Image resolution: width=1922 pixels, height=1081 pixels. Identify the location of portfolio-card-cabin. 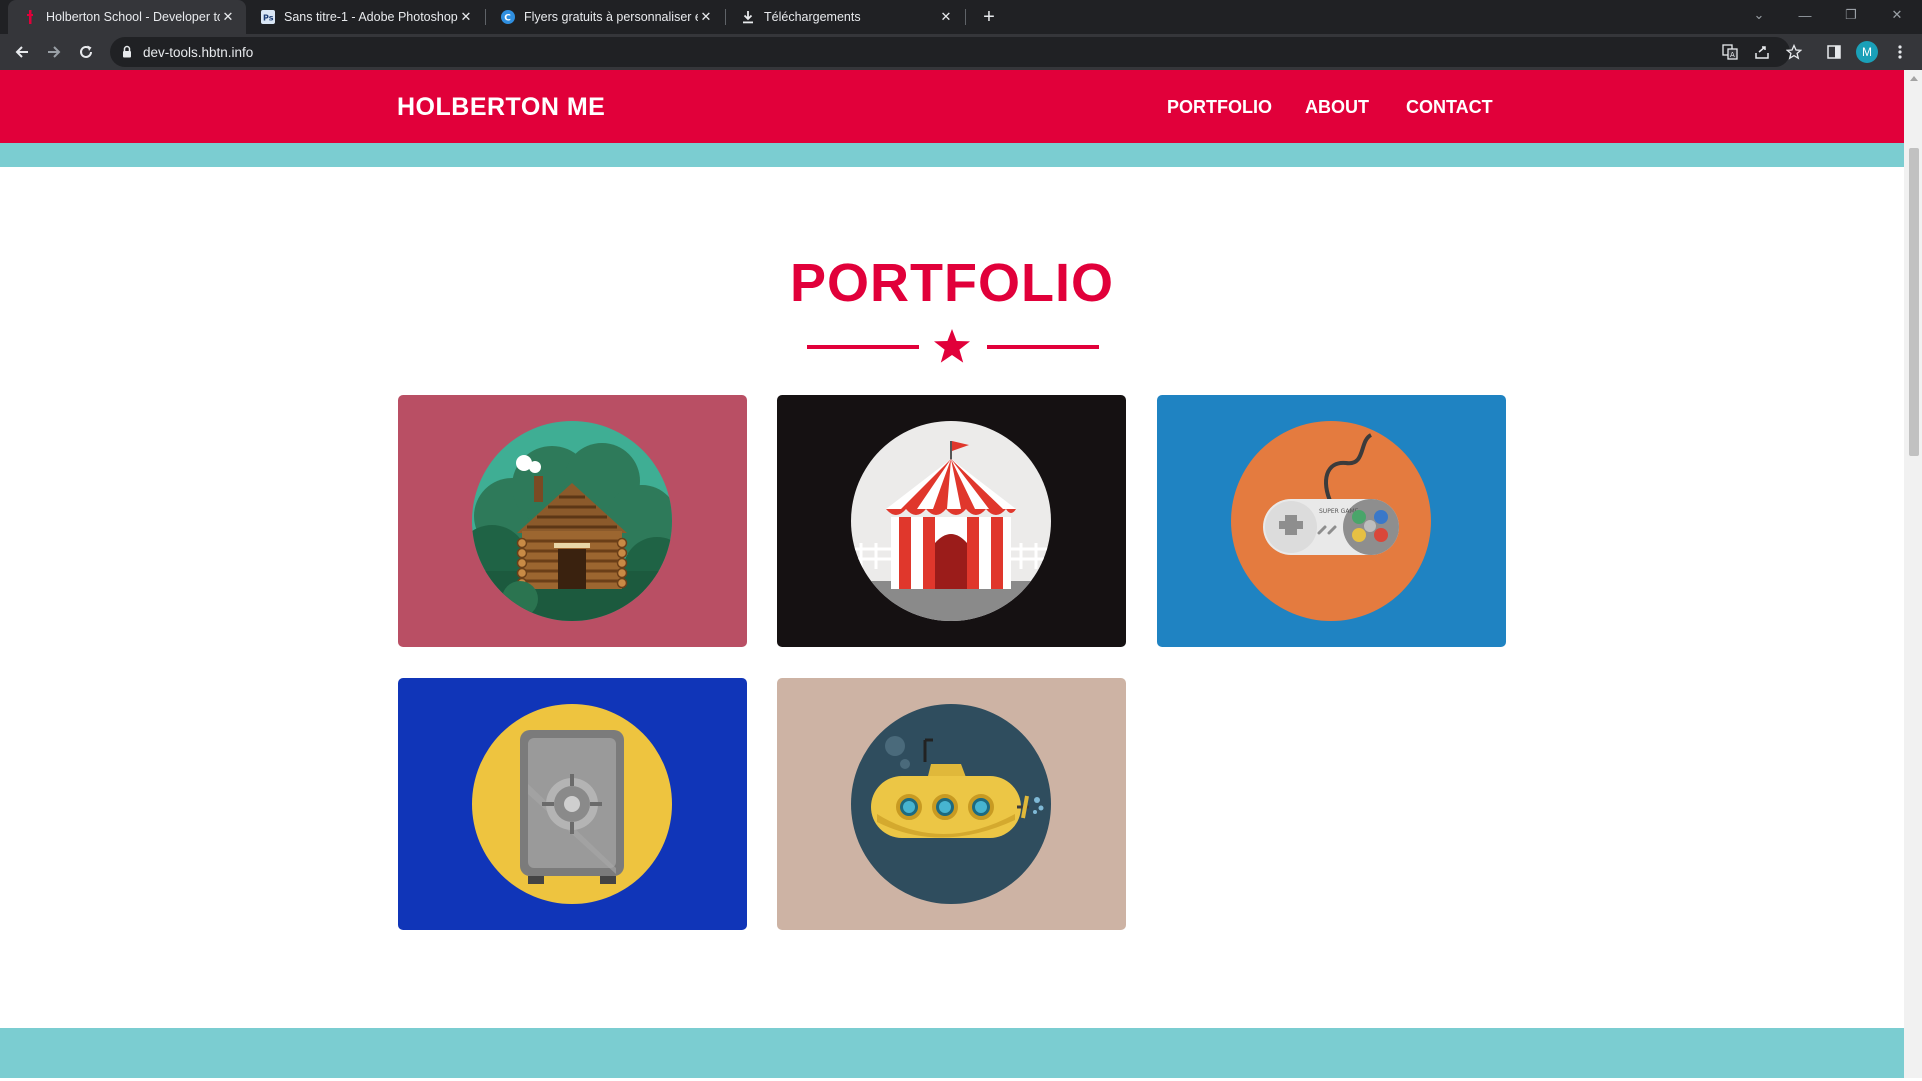
(572, 521).